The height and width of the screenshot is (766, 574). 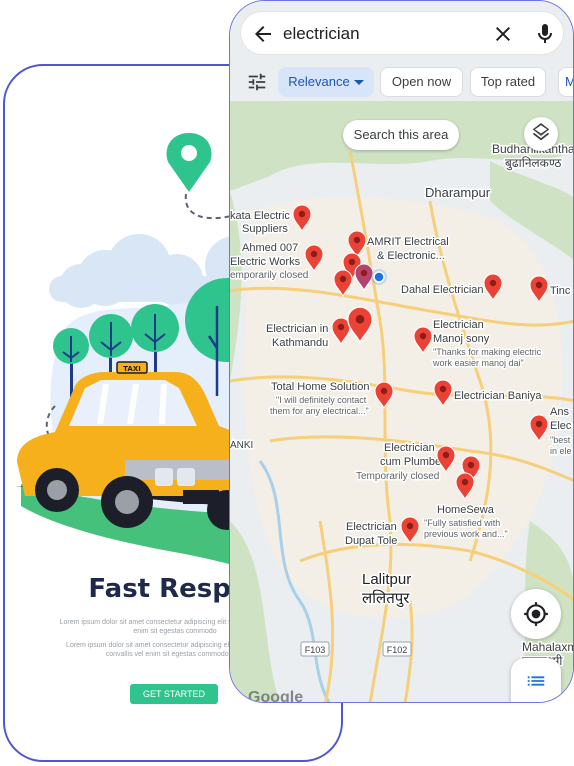 What do you see at coordinates (241, 445) in the screenshot?
I see `label-anki: ANKI` at bounding box center [241, 445].